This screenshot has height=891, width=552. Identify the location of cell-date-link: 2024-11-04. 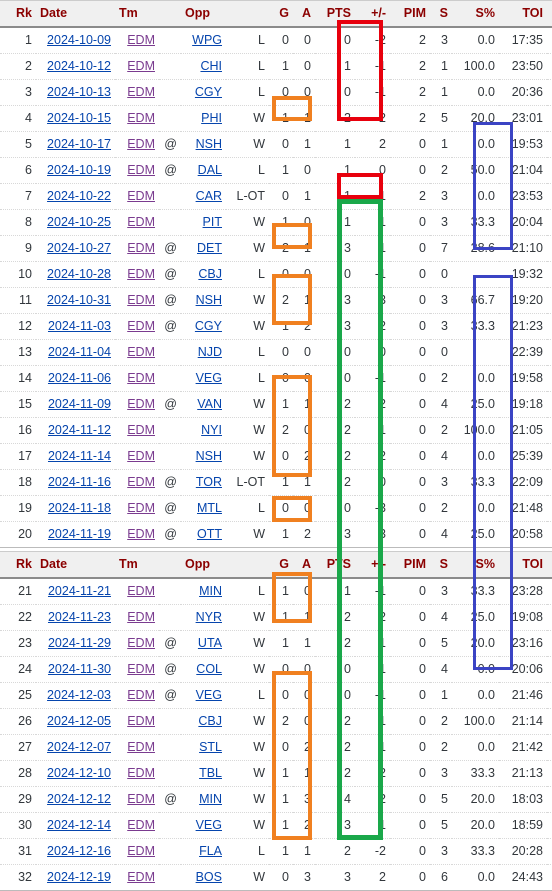
(79, 352).